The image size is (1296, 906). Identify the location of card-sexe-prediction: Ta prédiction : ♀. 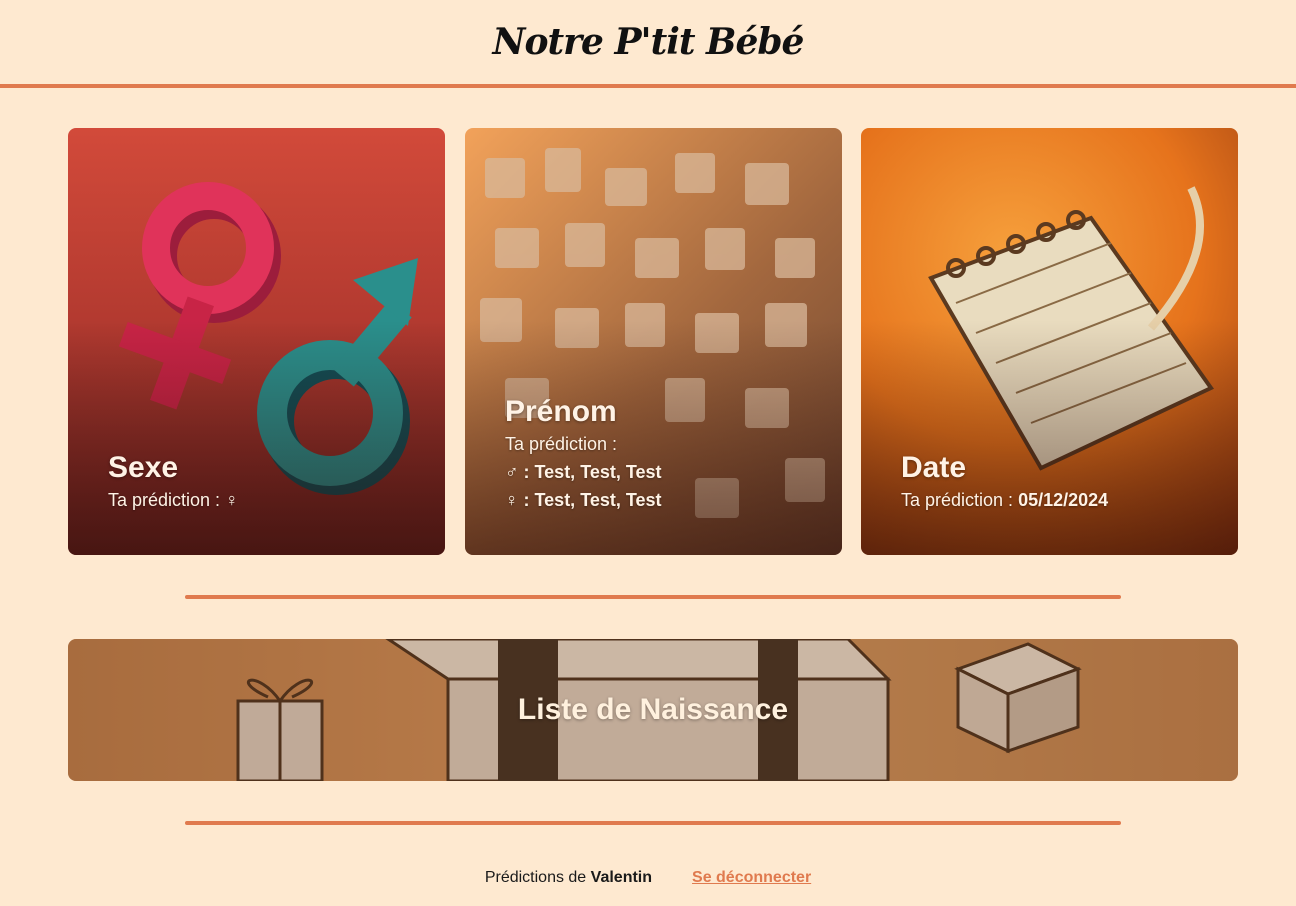
(266, 500).